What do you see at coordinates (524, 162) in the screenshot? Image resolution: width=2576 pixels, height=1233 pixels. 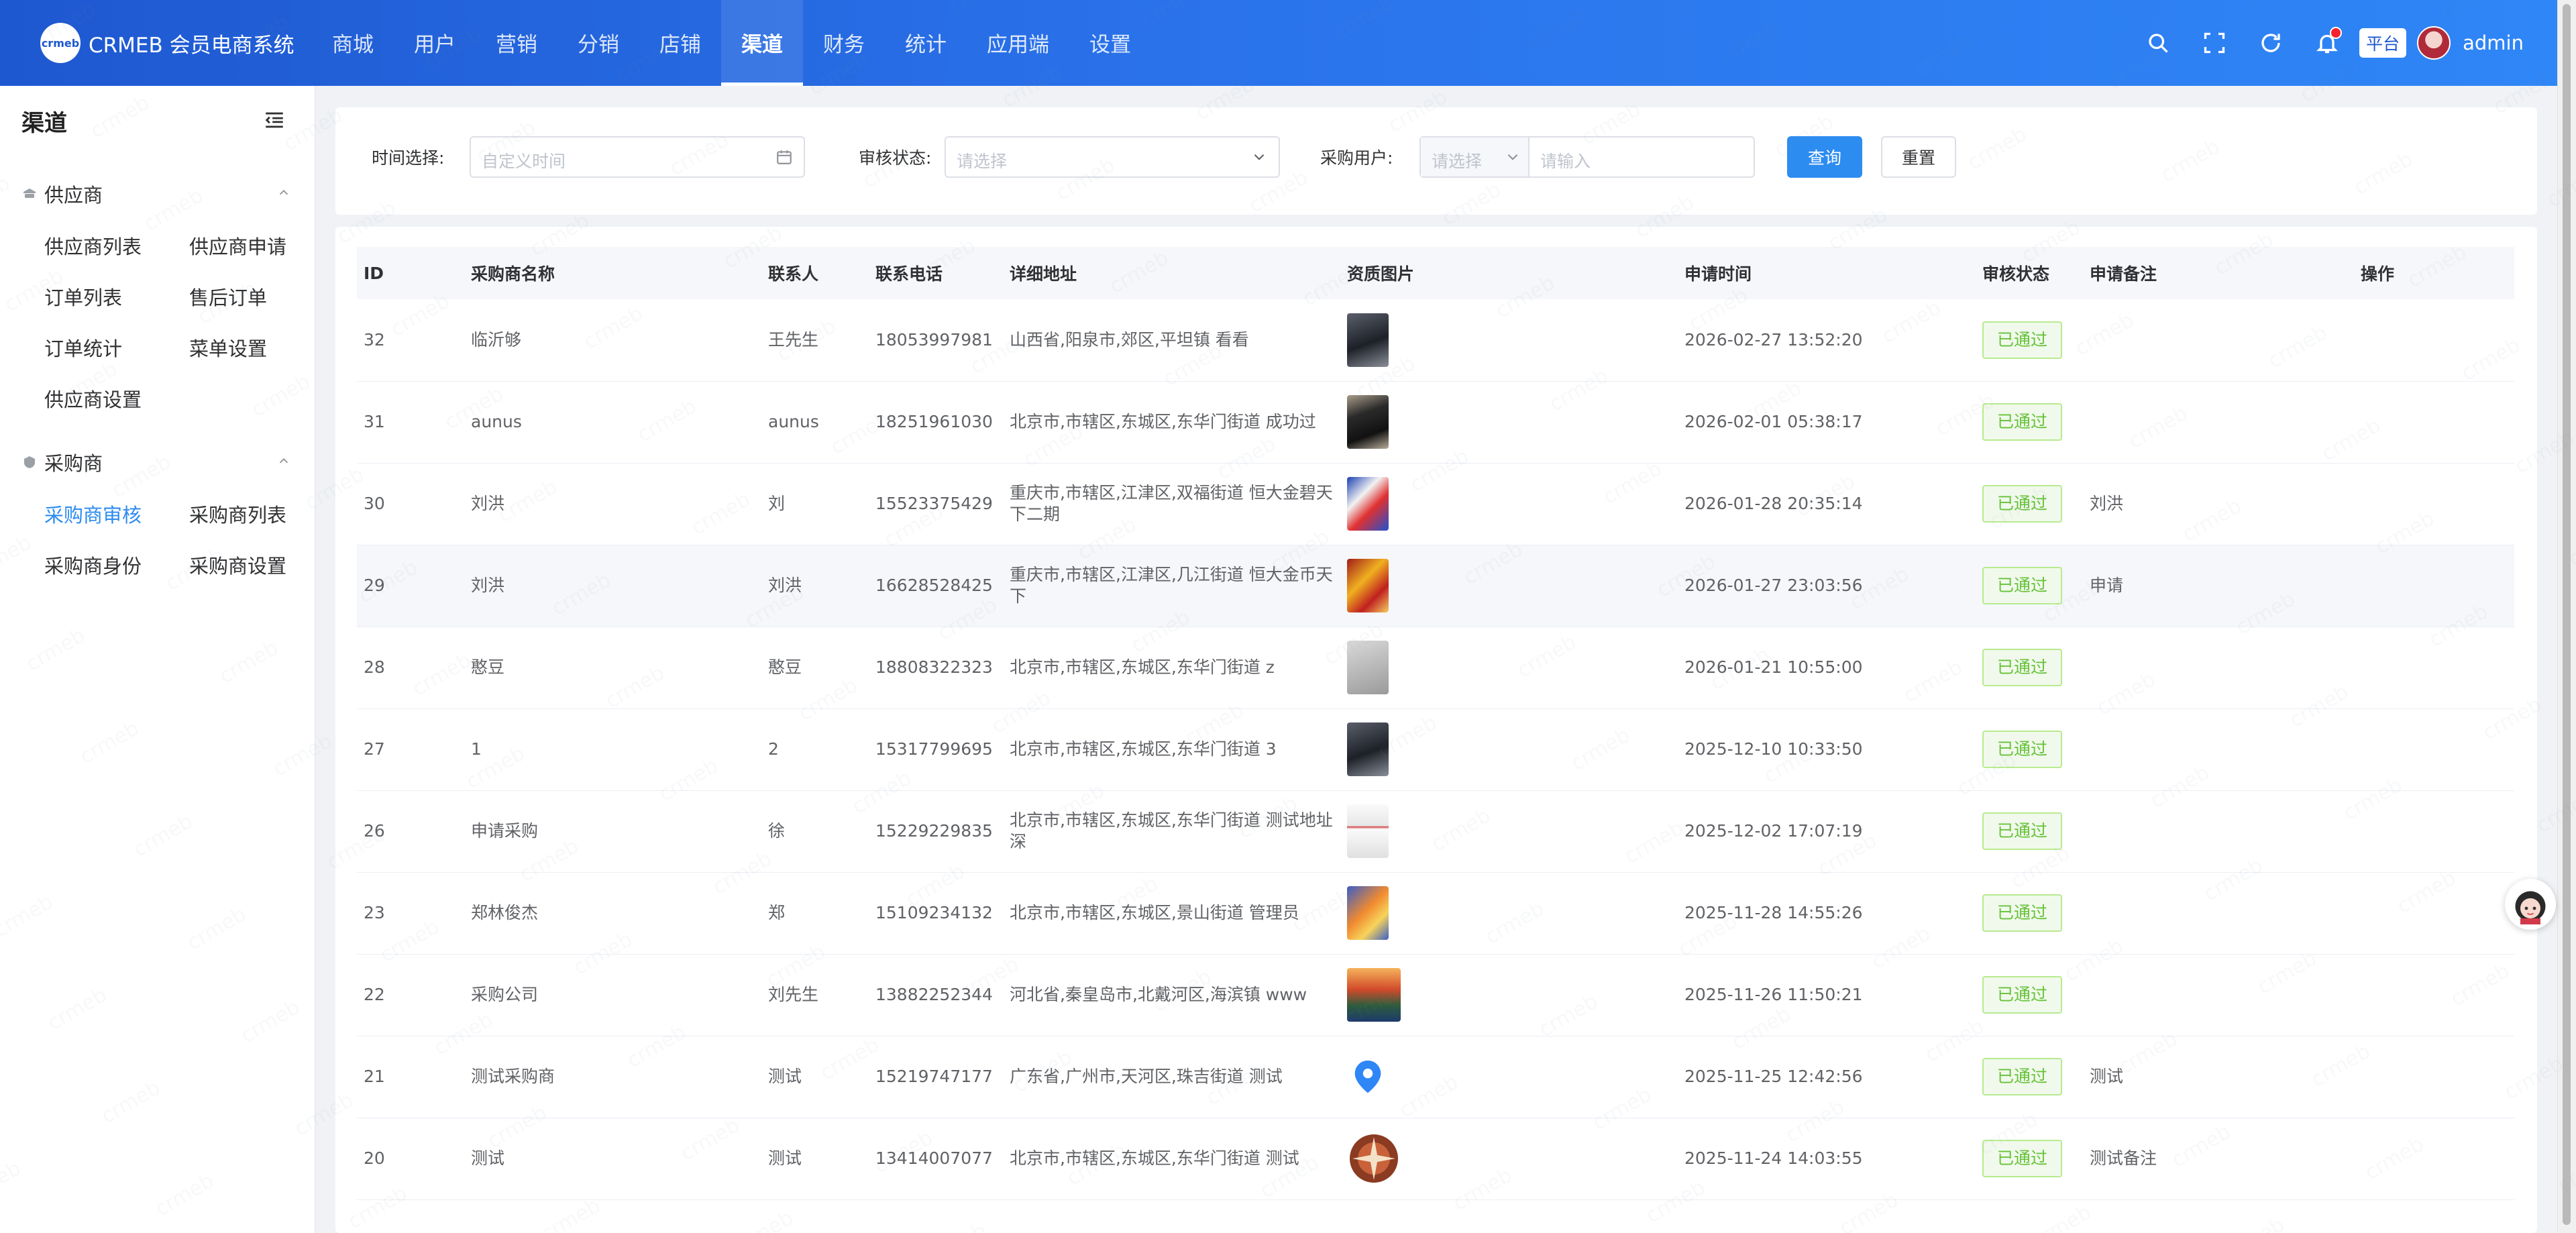 I see `time-placeholder: 自定义时间` at bounding box center [524, 162].